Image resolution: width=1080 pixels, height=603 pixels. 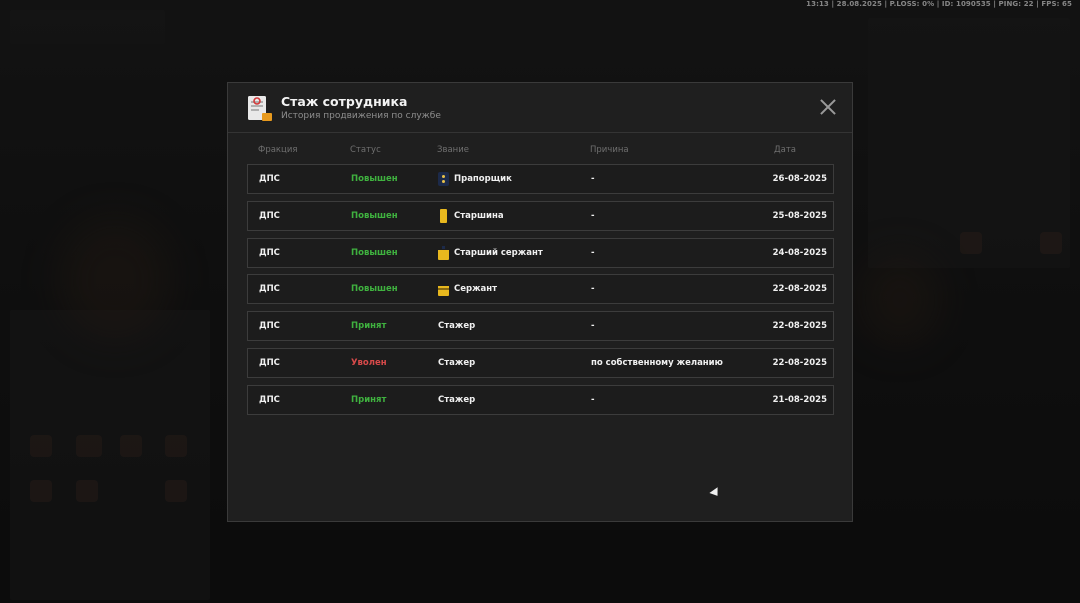 I want to click on column-header-rank: Звание, so click(x=453, y=150).